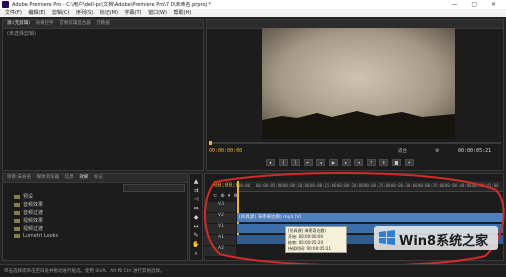 This screenshot has height=277, width=506. What do you see at coordinates (98, 178) in the screenshot?
I see `tab-markers: 标记` at bounding box center [98, 178].